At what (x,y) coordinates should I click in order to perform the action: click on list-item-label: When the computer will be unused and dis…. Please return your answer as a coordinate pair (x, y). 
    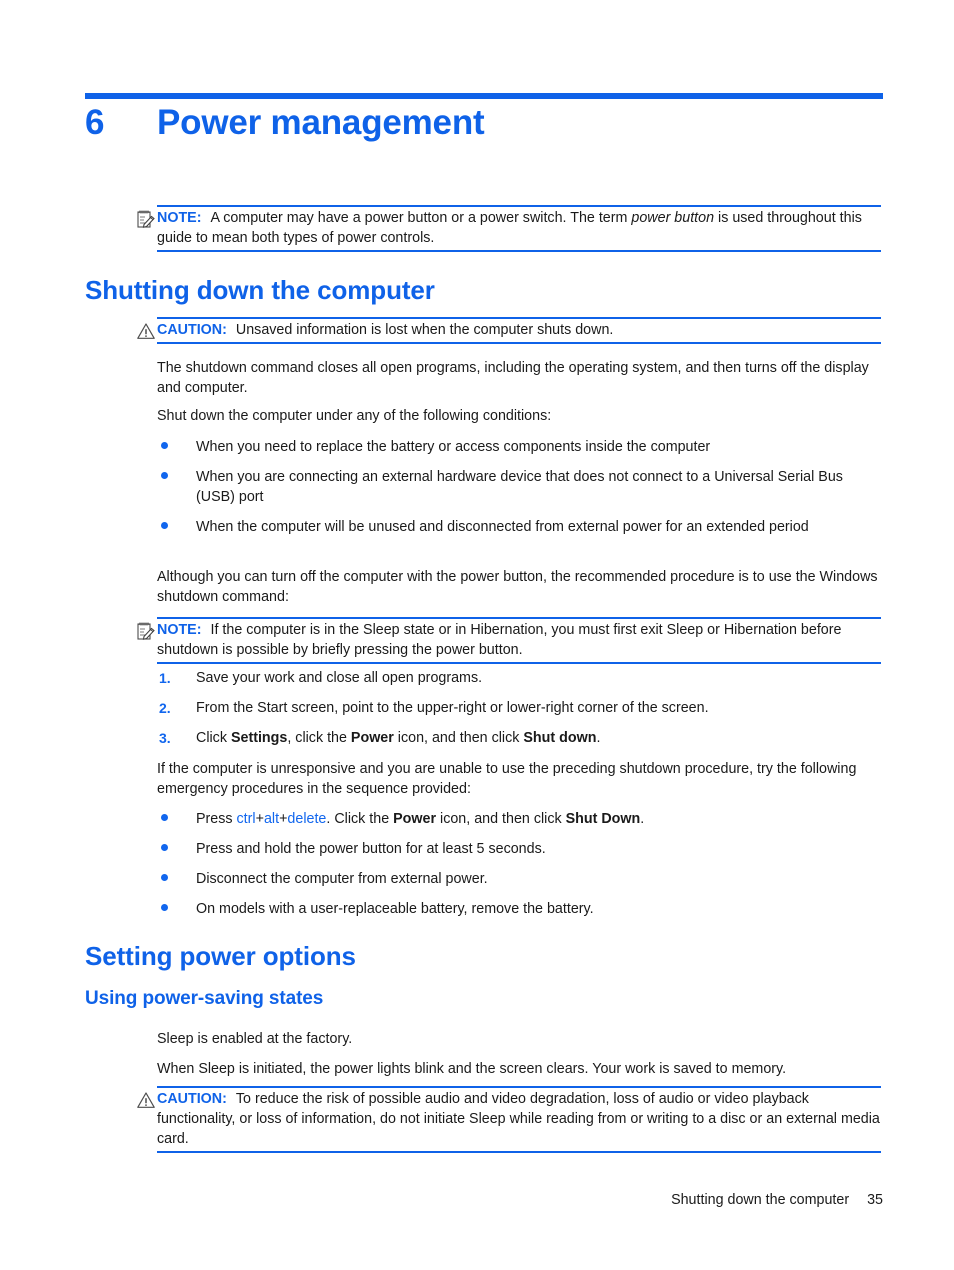
    Looking at the image, I should click on (502, 527).